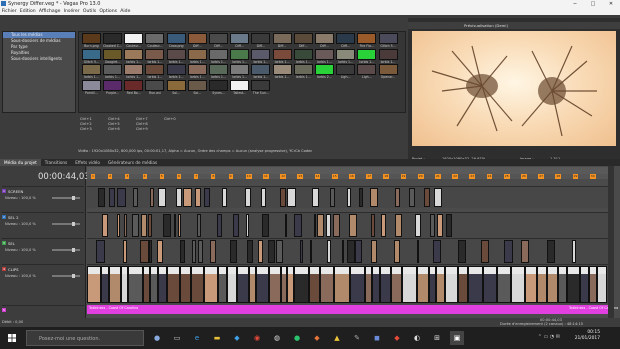  Describe the element at coordinates (73, 198) in the screenshot. I see `slider-knob` at that location.